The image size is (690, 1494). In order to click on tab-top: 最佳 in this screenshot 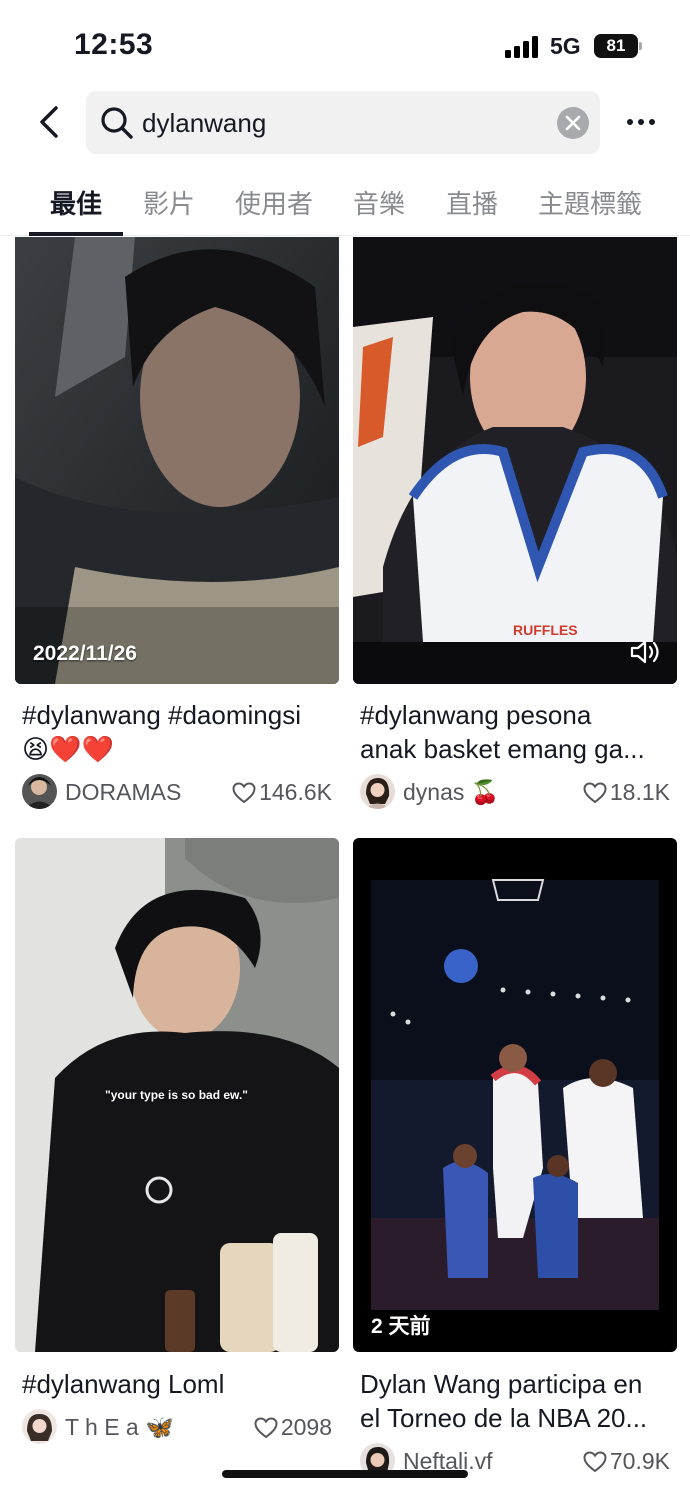, I will do `click(76, 202)`.